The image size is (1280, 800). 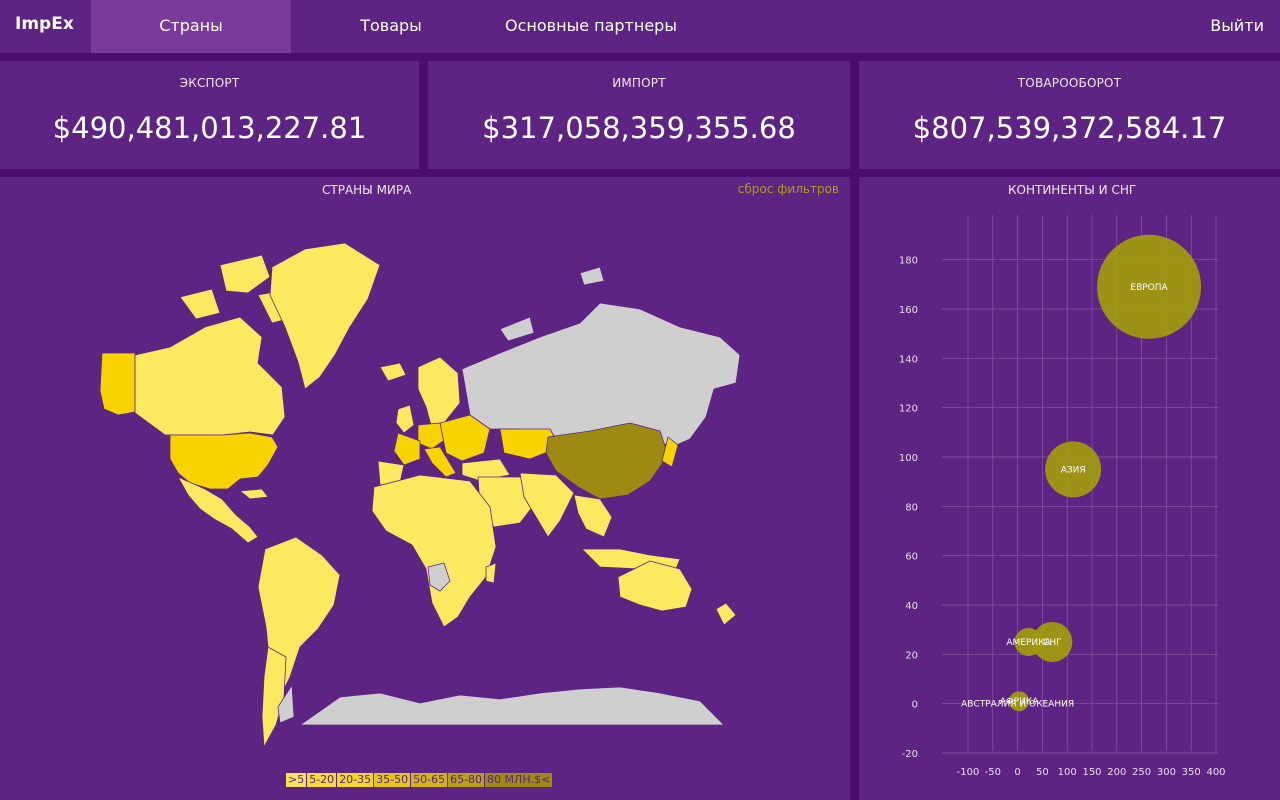 I want to click on legend-item: 20-35, so click(x=356, y=780).